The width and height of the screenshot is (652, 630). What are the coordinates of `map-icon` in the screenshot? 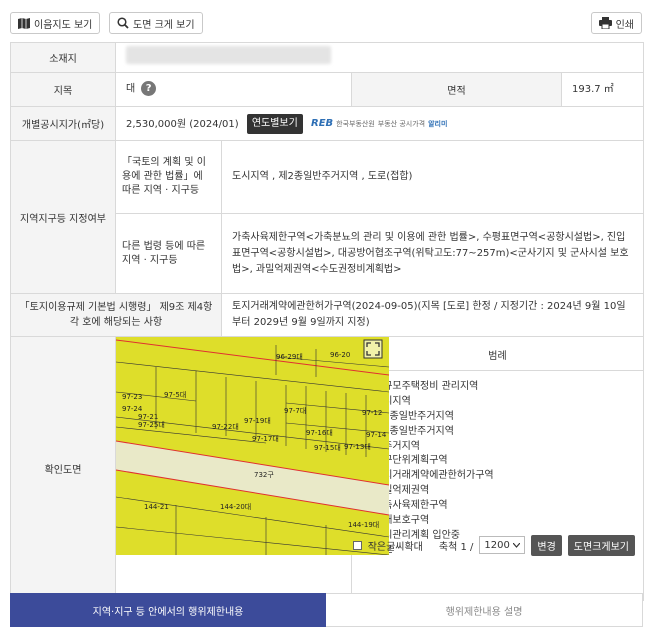 It's located at (24, 23).